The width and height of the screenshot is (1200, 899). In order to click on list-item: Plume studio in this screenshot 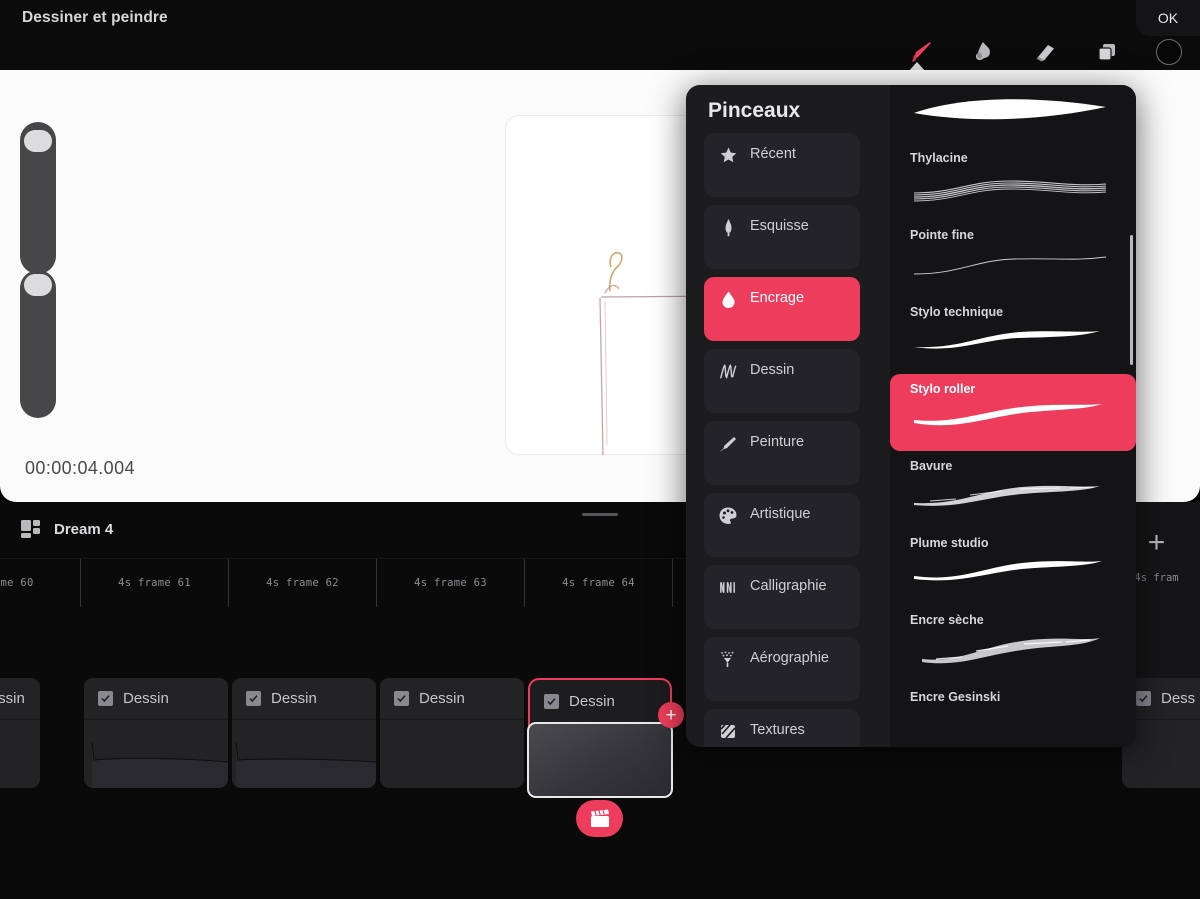, I will do `click(1013, 566)`.